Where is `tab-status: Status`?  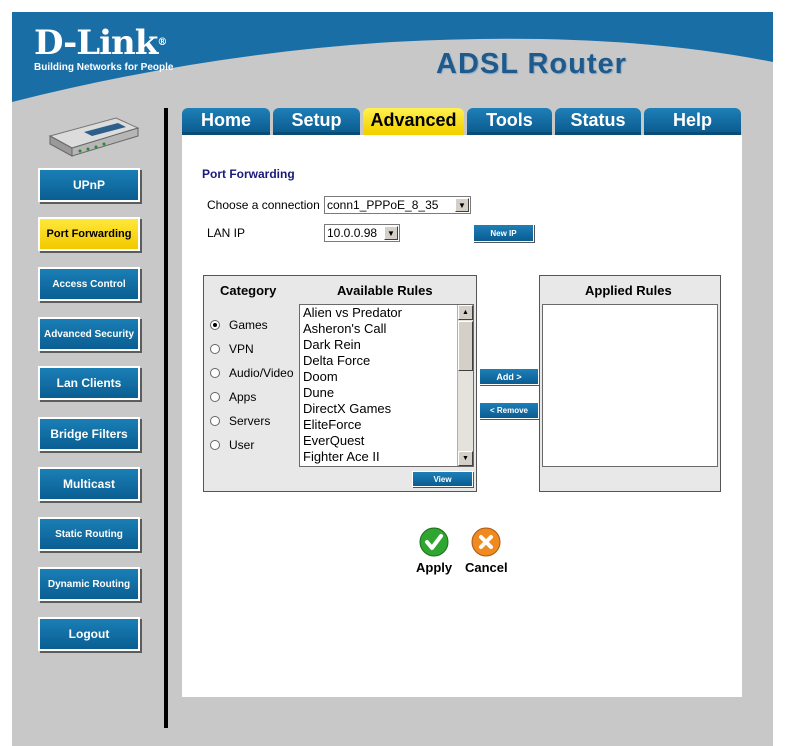 tab-status: Status is located at coordinates (598, 121).